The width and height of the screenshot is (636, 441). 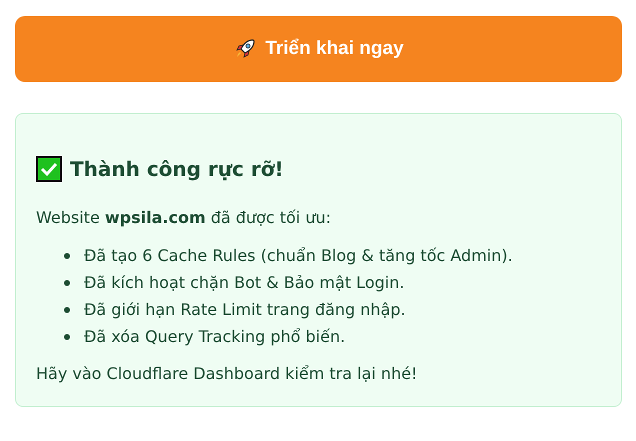 I want to click on list-item: Đã giới hạn Rate Limit trang đăng nhập., so click(x=245, y=310).